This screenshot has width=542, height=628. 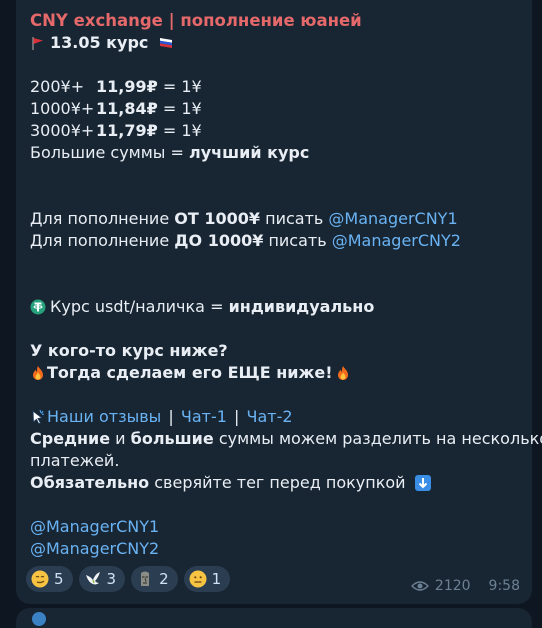 What do you see at coordinates (70, 438) in the screenshot?
I see `split-bold-medium: Средние` at bounding box center [70, 438].